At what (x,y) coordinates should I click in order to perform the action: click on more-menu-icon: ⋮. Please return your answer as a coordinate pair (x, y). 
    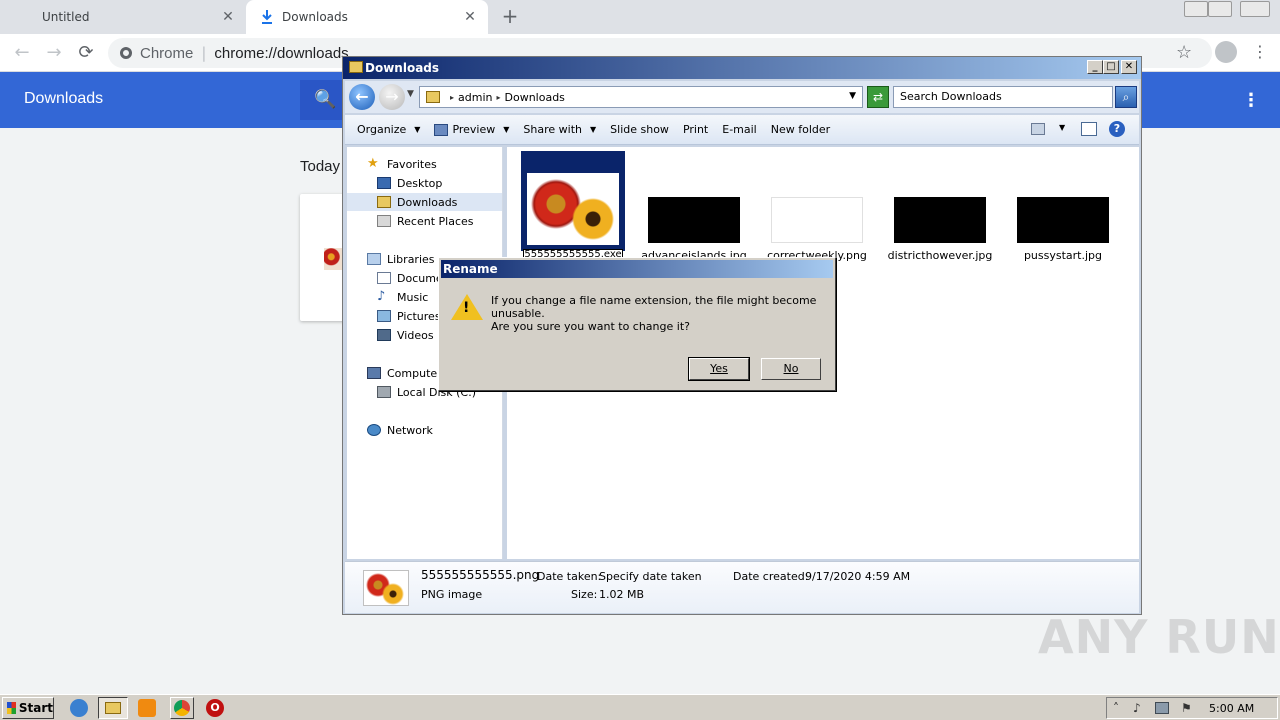
    Looking at the image, I should click on (1251, 100).